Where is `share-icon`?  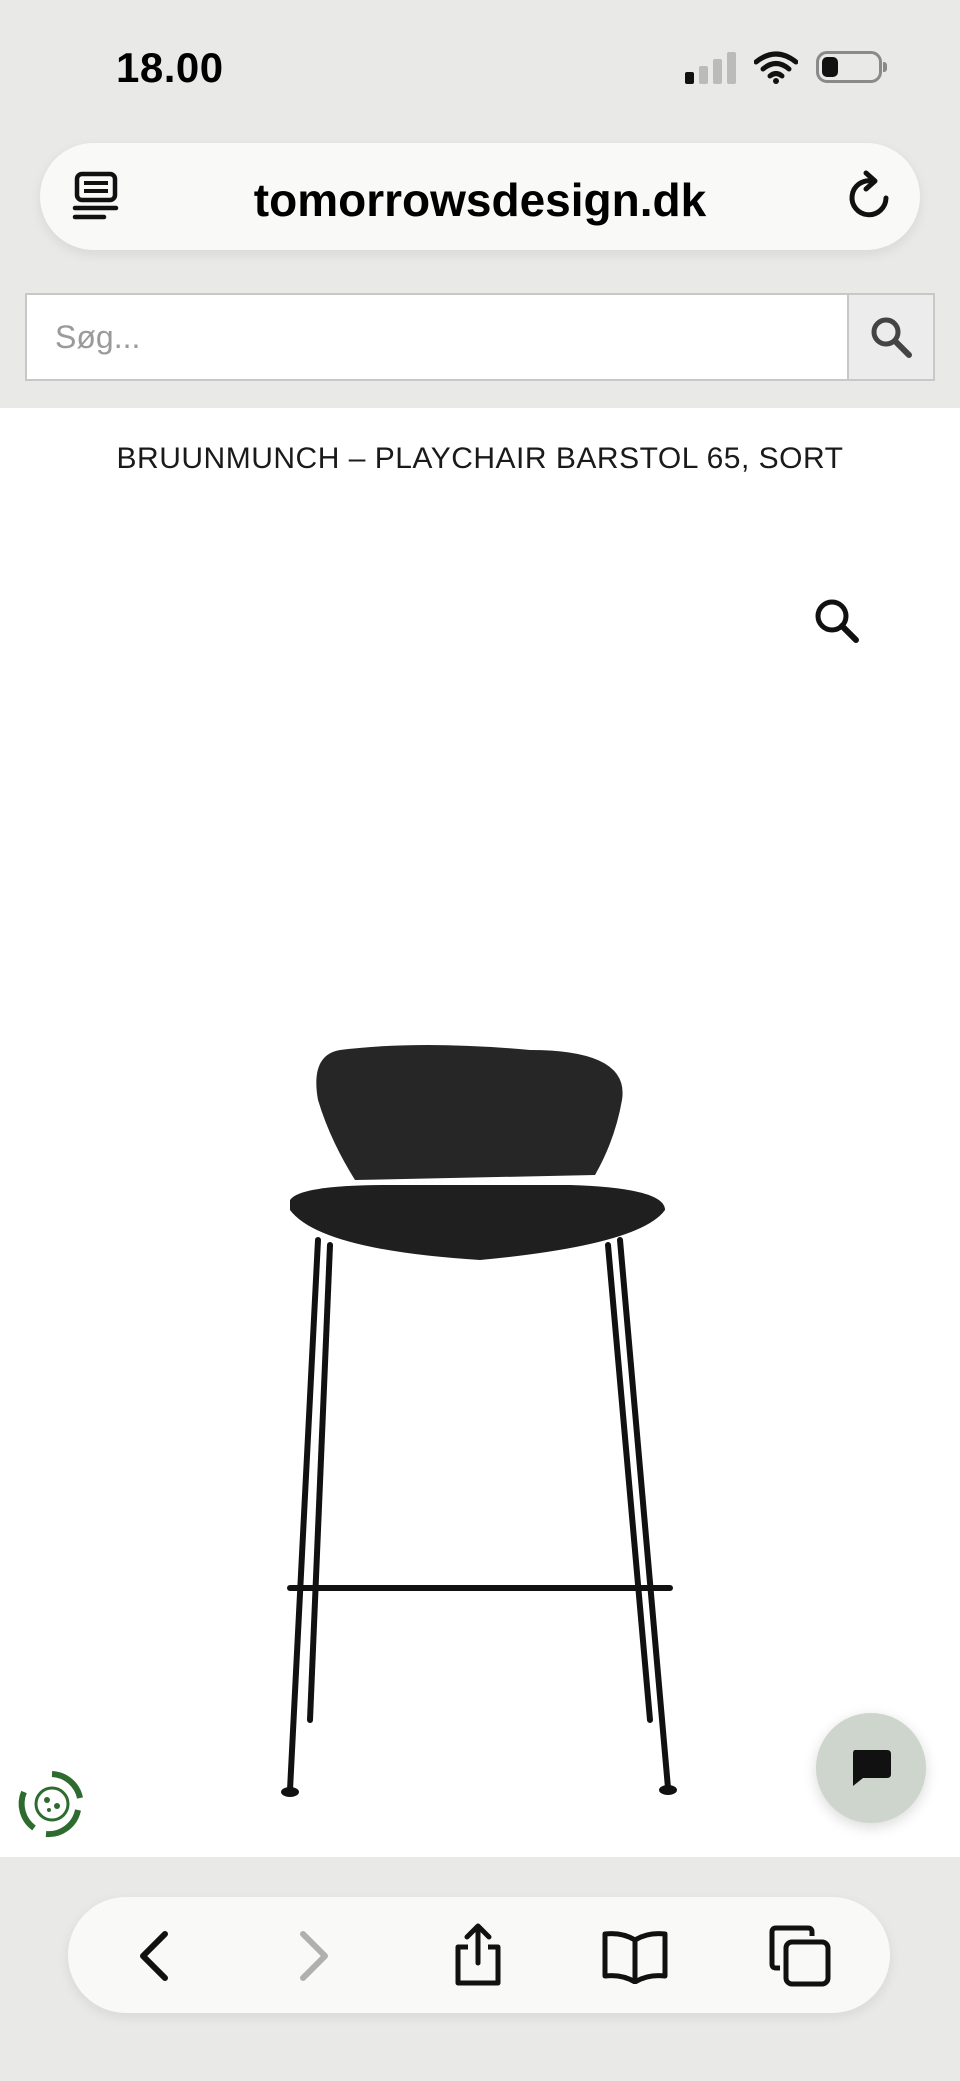 share-icon is located at coordinates (478, 1954).